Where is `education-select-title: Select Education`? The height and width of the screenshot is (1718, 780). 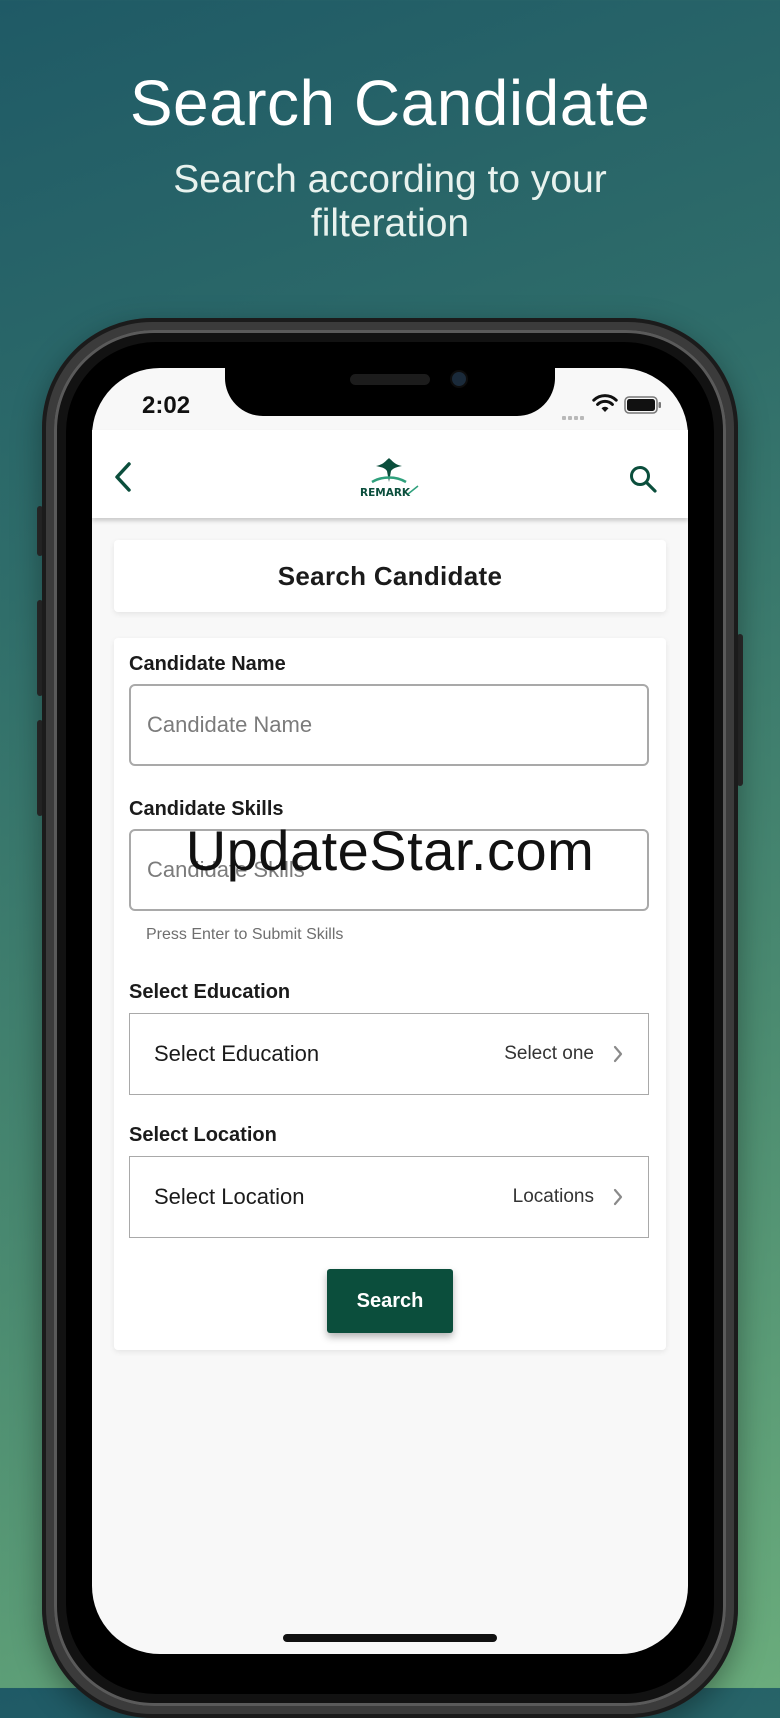
education-select-title: Select Education is located at coordinates (237, 1053).